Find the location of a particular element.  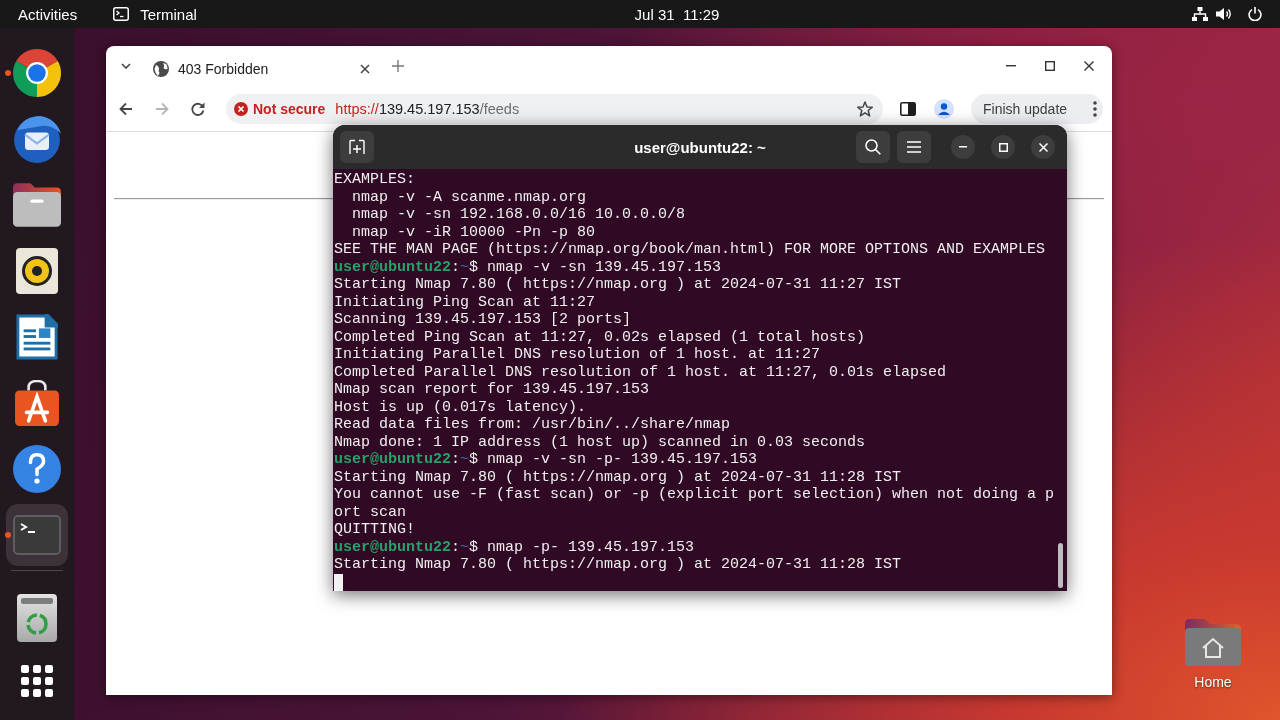

terminal-output-line: You cannot use -F (fast scan) or -p (explicit port selection) when not doing a p is located at coordinates (695, 495).